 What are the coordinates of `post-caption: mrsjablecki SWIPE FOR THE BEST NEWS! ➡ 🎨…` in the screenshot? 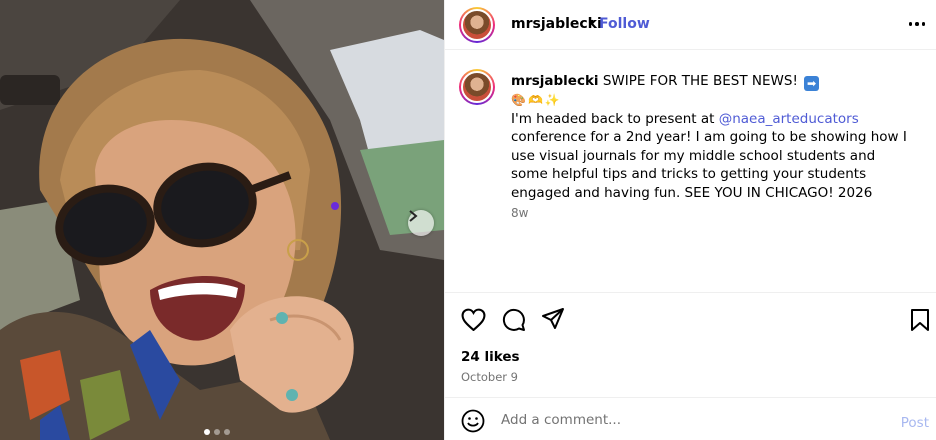 It's located at (711, 137).